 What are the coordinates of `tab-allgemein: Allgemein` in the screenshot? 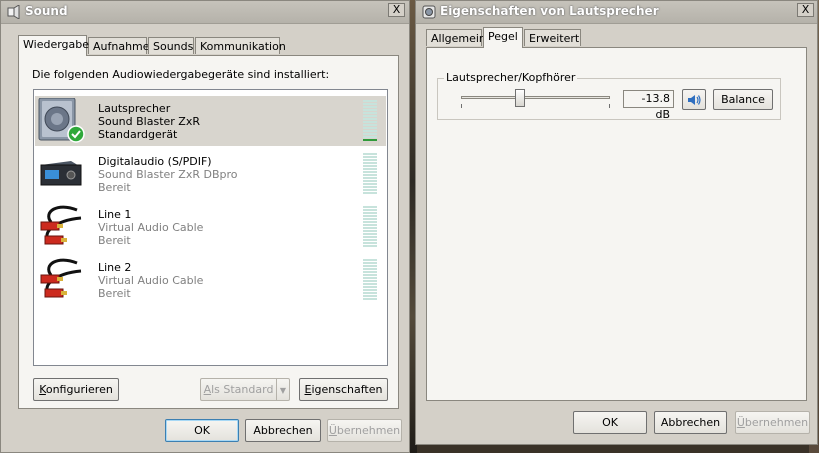 It's located at (456, 37).